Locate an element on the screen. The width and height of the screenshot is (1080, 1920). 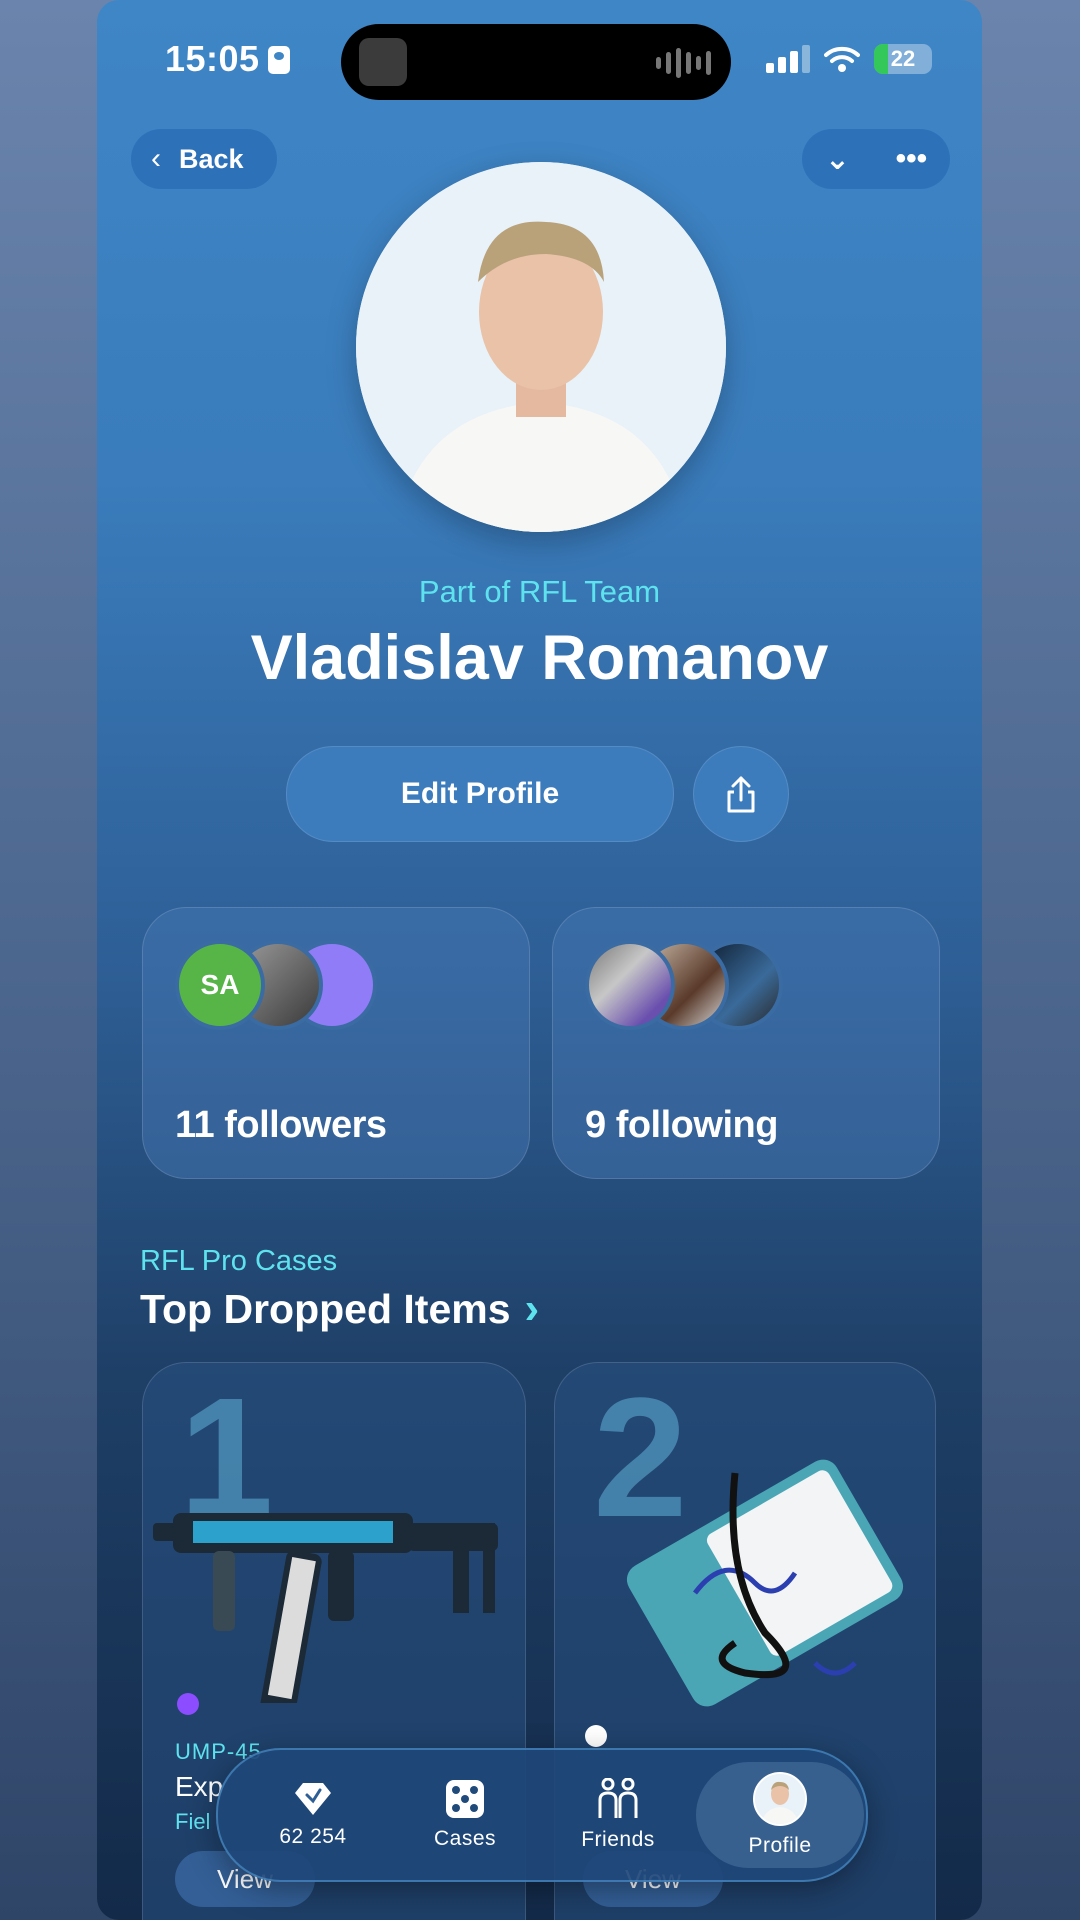
tab-profile-label: Profile is located at coordinates (780, 1845).